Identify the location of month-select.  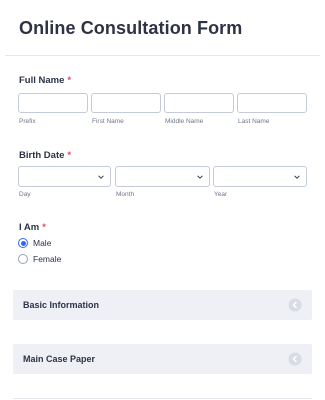
(162, 176).